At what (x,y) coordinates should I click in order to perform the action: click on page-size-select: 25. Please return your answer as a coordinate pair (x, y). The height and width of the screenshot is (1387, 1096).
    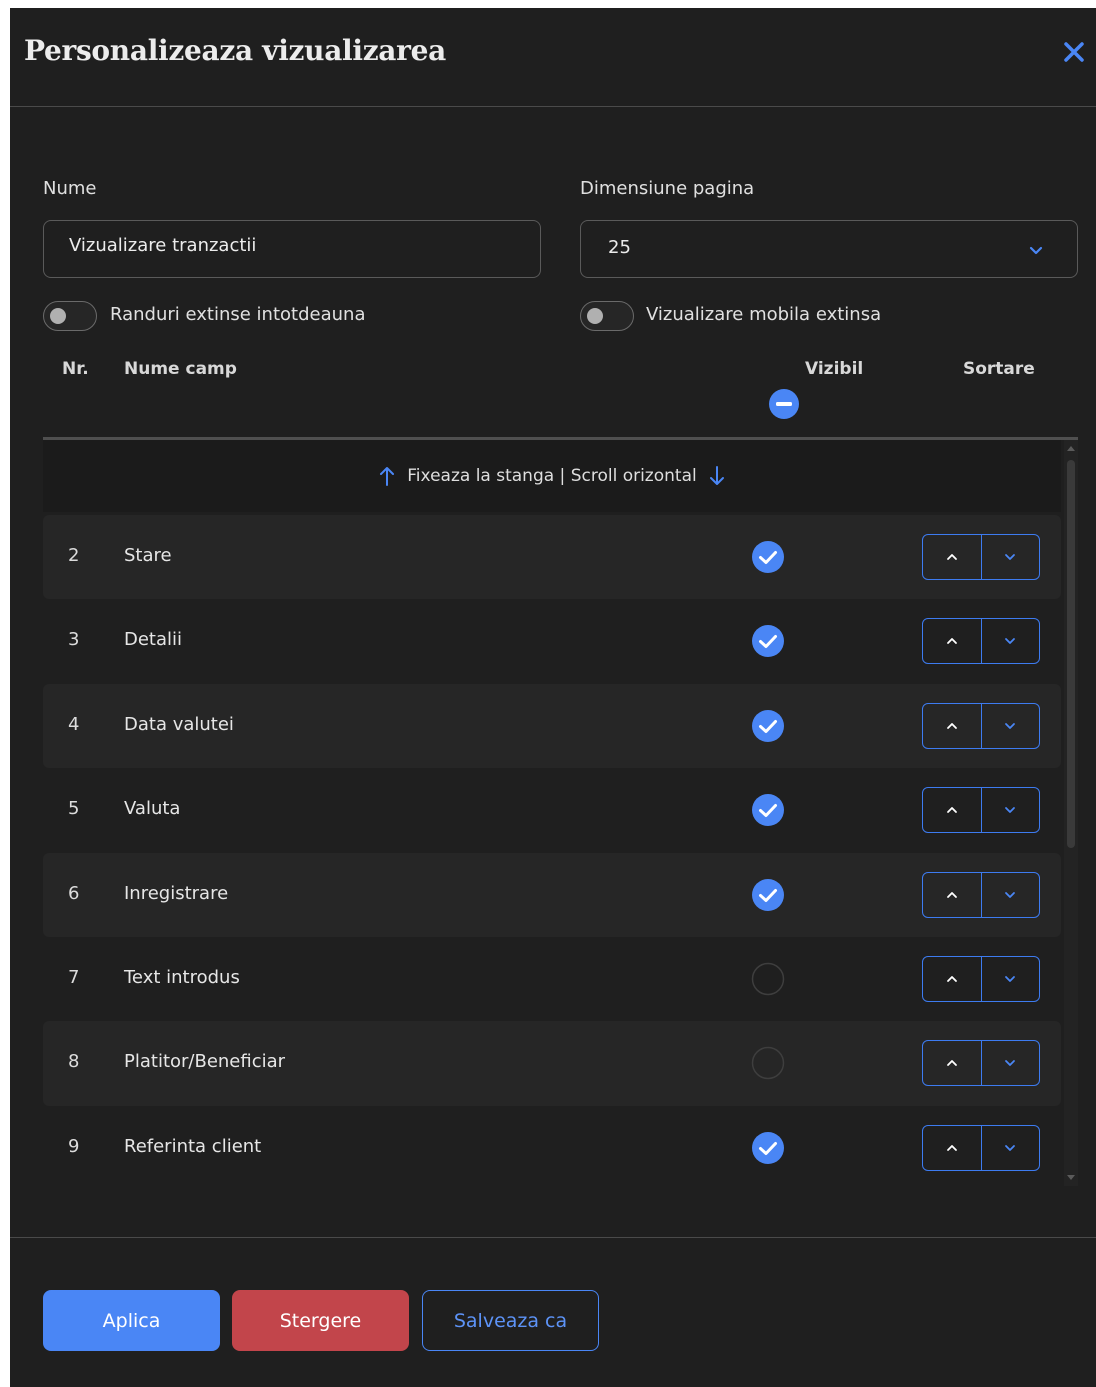
    Looking at the image, I should click on (829, 249).